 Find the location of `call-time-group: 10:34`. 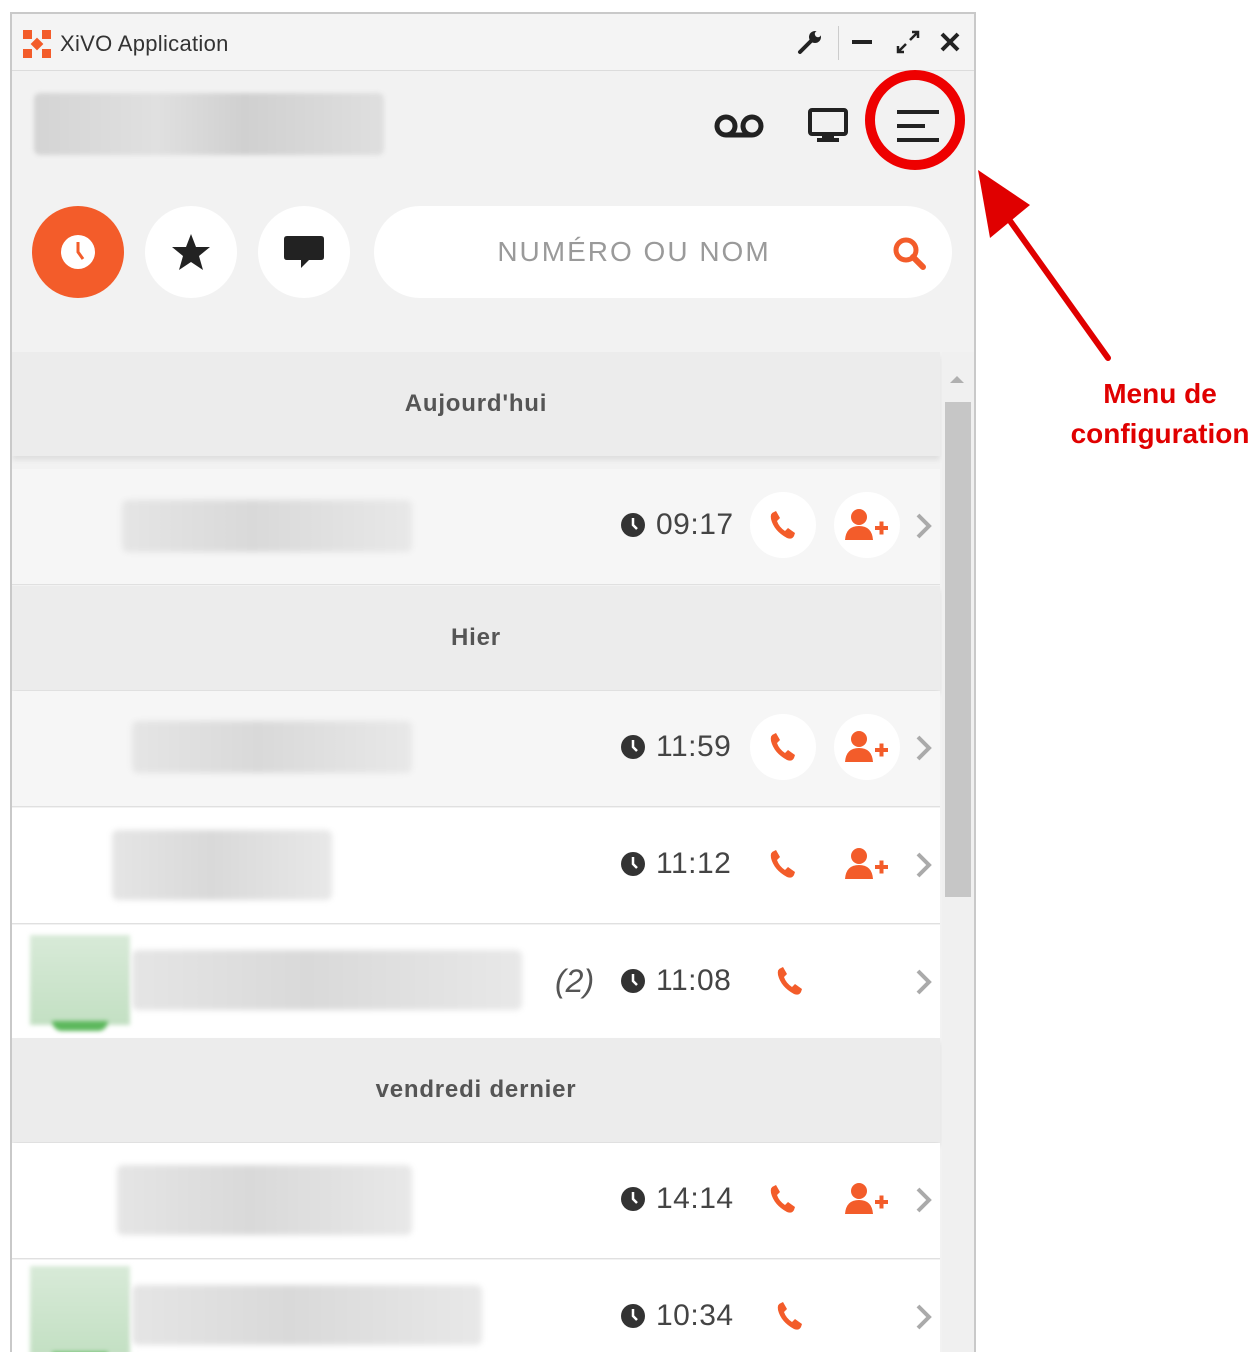

call-time-group: 10:34 is located at coordinates (677, 1316).